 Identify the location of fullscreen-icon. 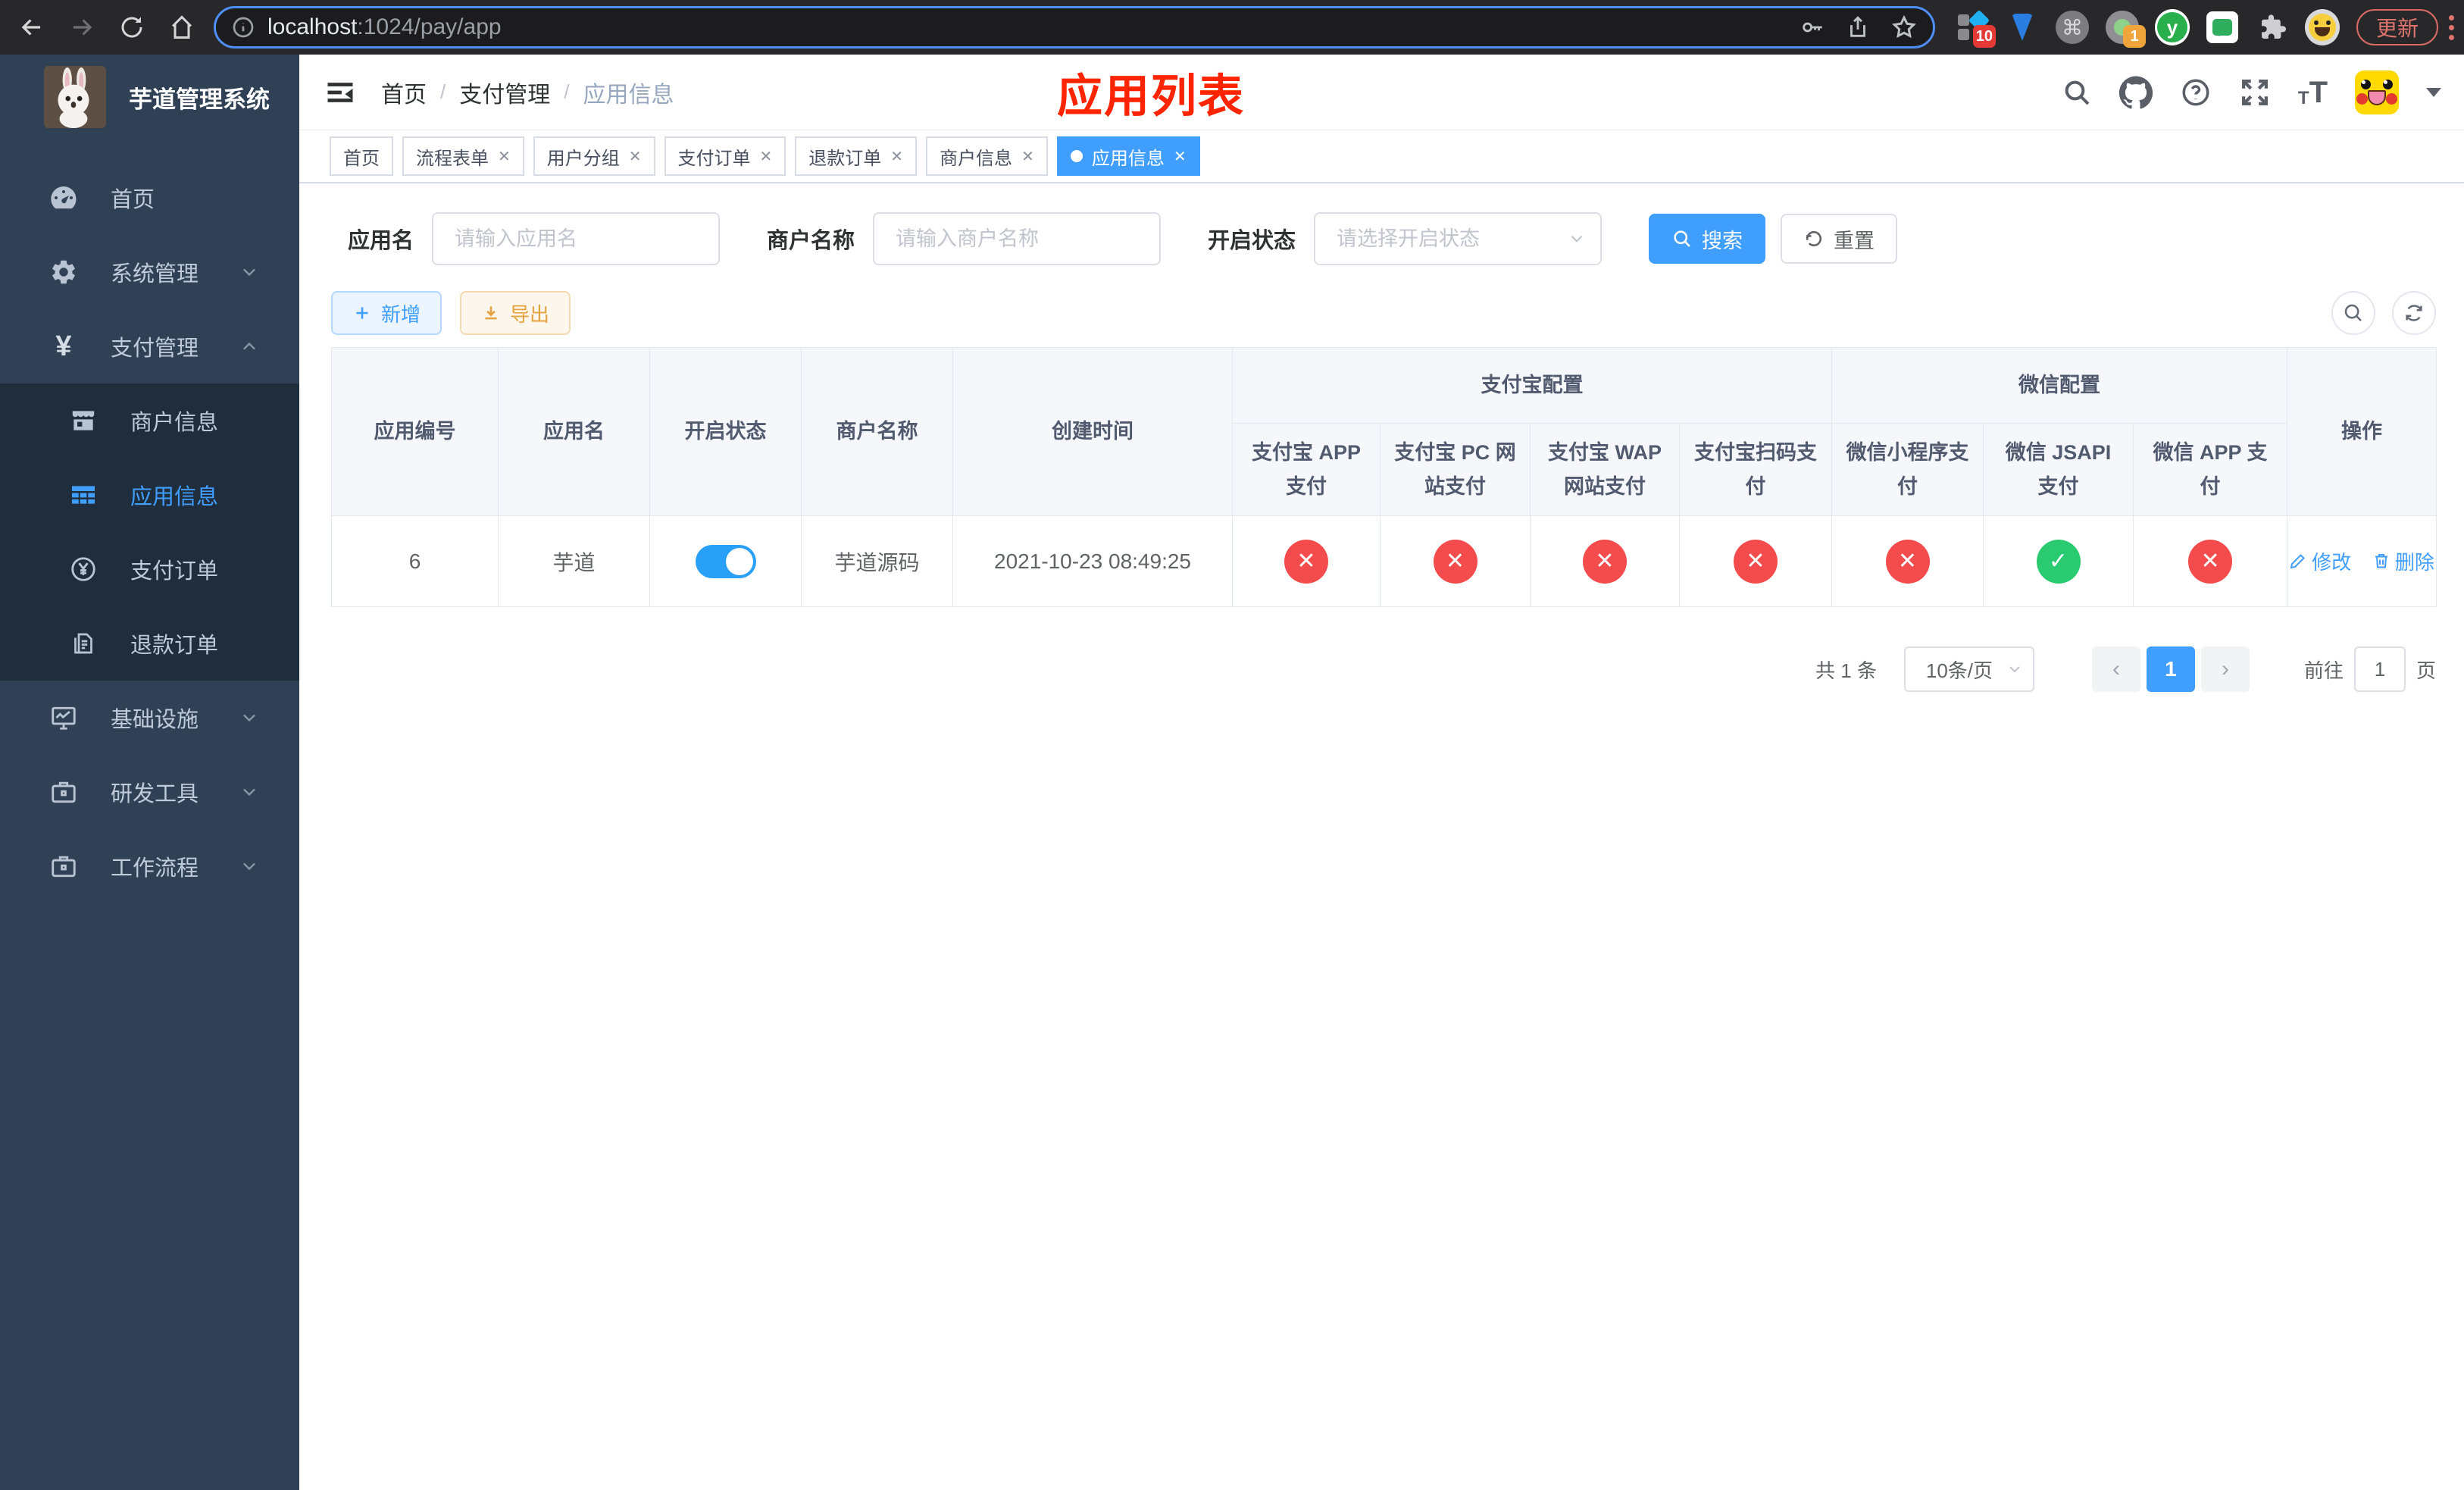
(2255, 92).